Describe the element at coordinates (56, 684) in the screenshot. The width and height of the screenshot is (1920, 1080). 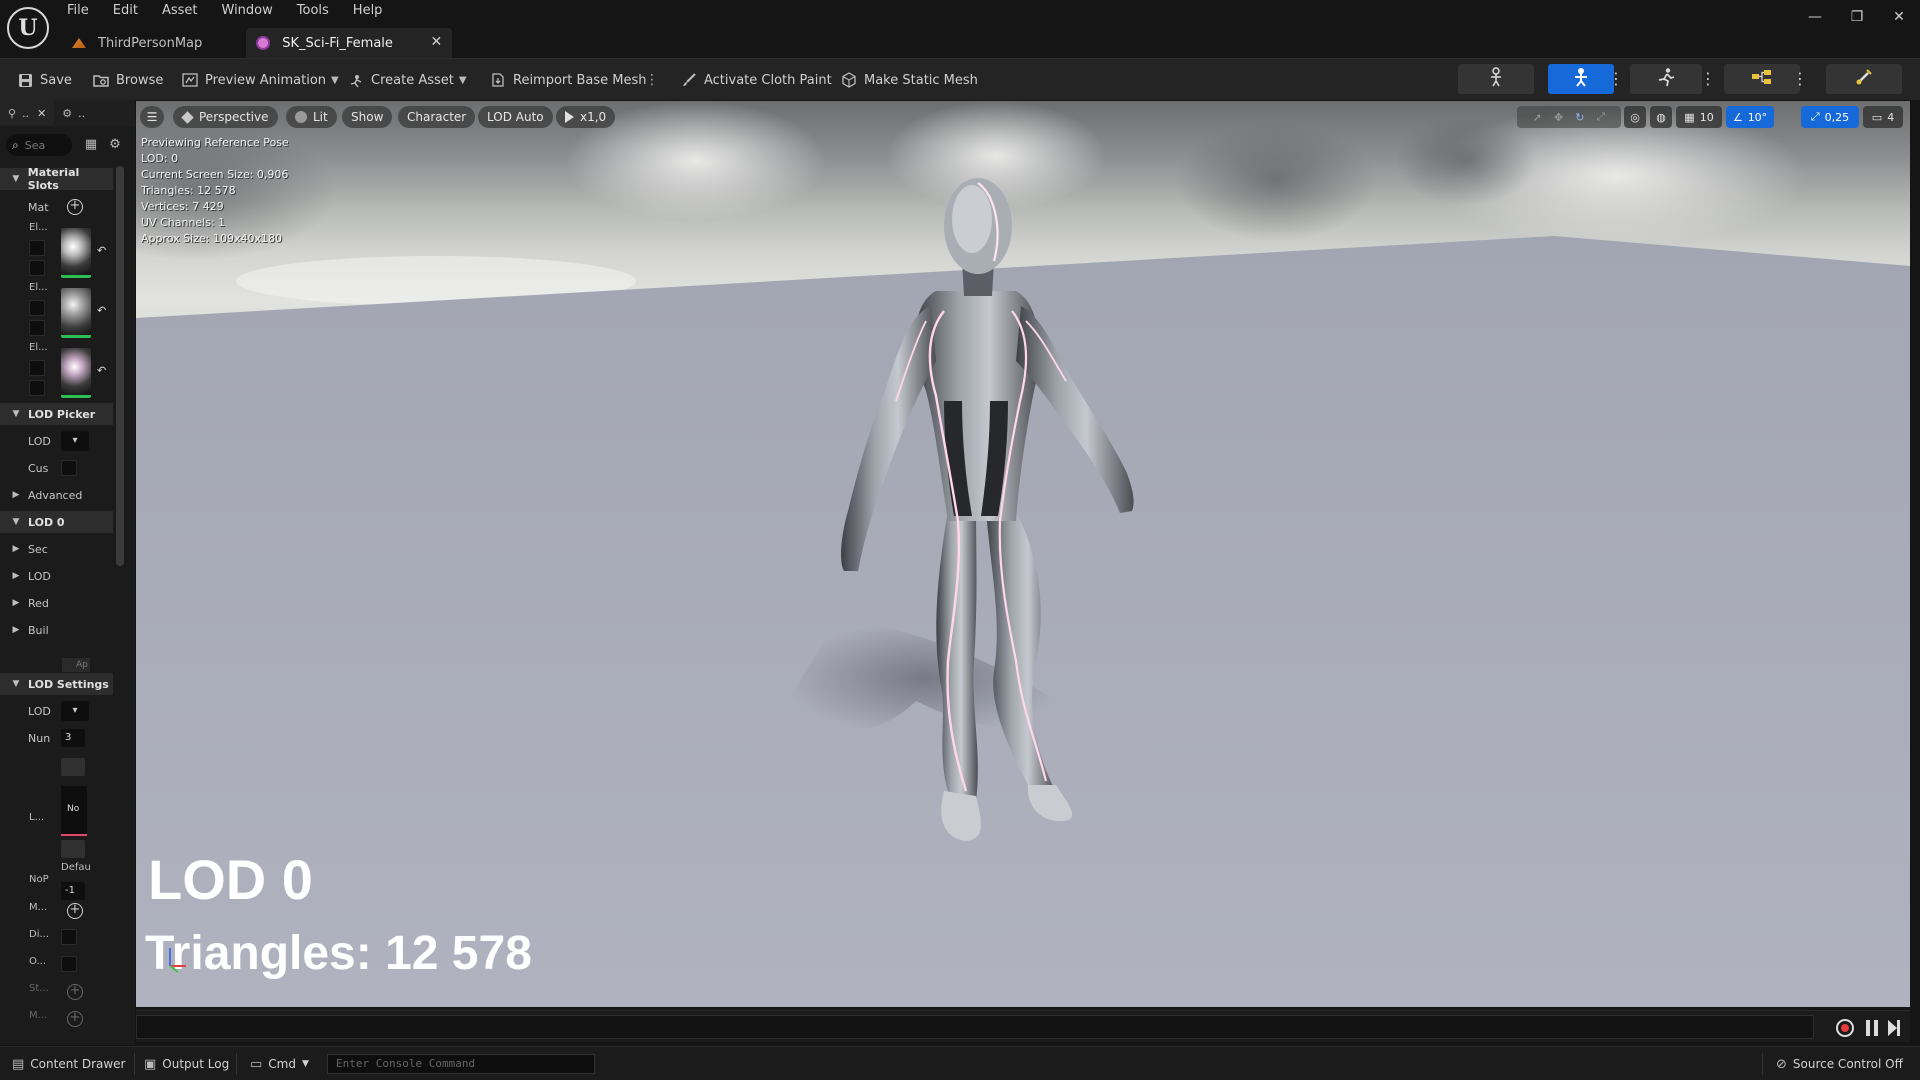
I see `section-lod-settings: ▼ LOD Settings` at that location.